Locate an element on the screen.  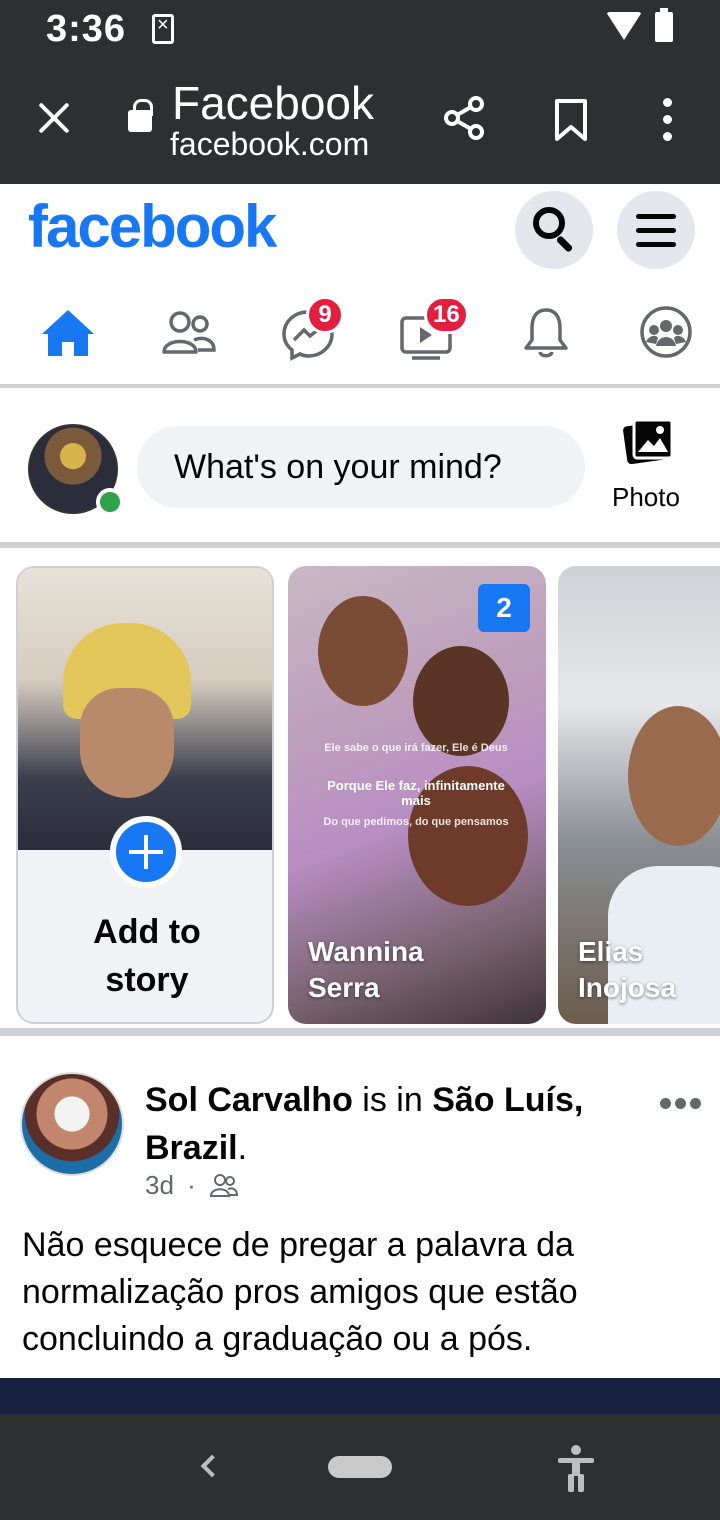
tab-friends is located at coordinates (188, 332).